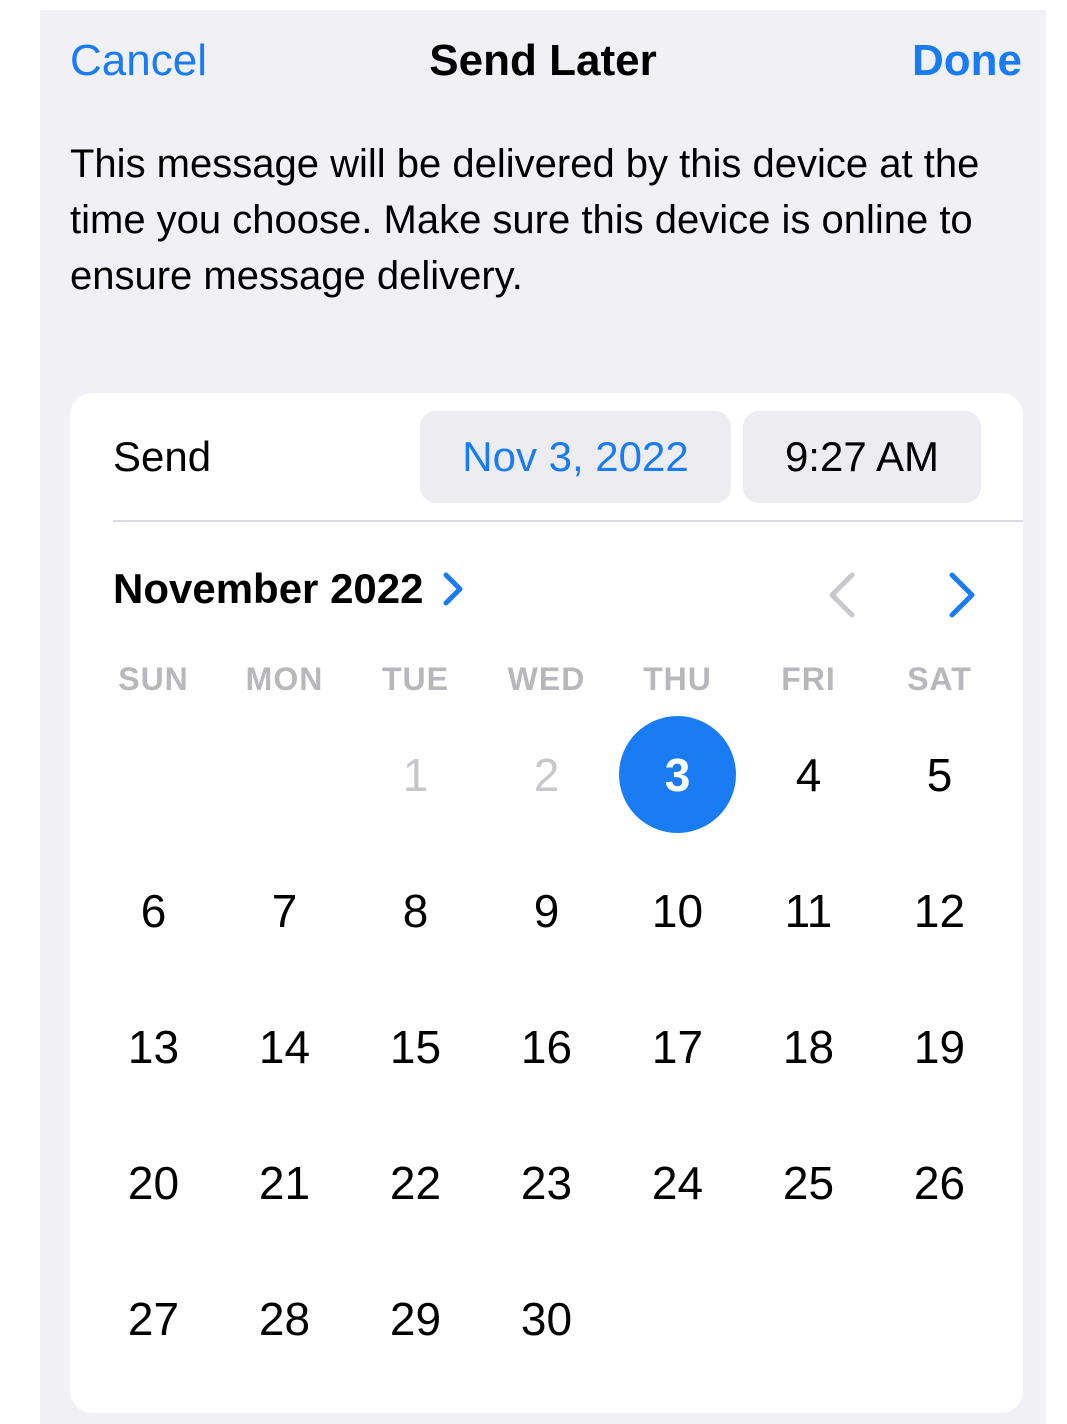 The height and width of the screenshot is (1424, 1067). I want to click on calendar-day: 1, so click(415, 775).